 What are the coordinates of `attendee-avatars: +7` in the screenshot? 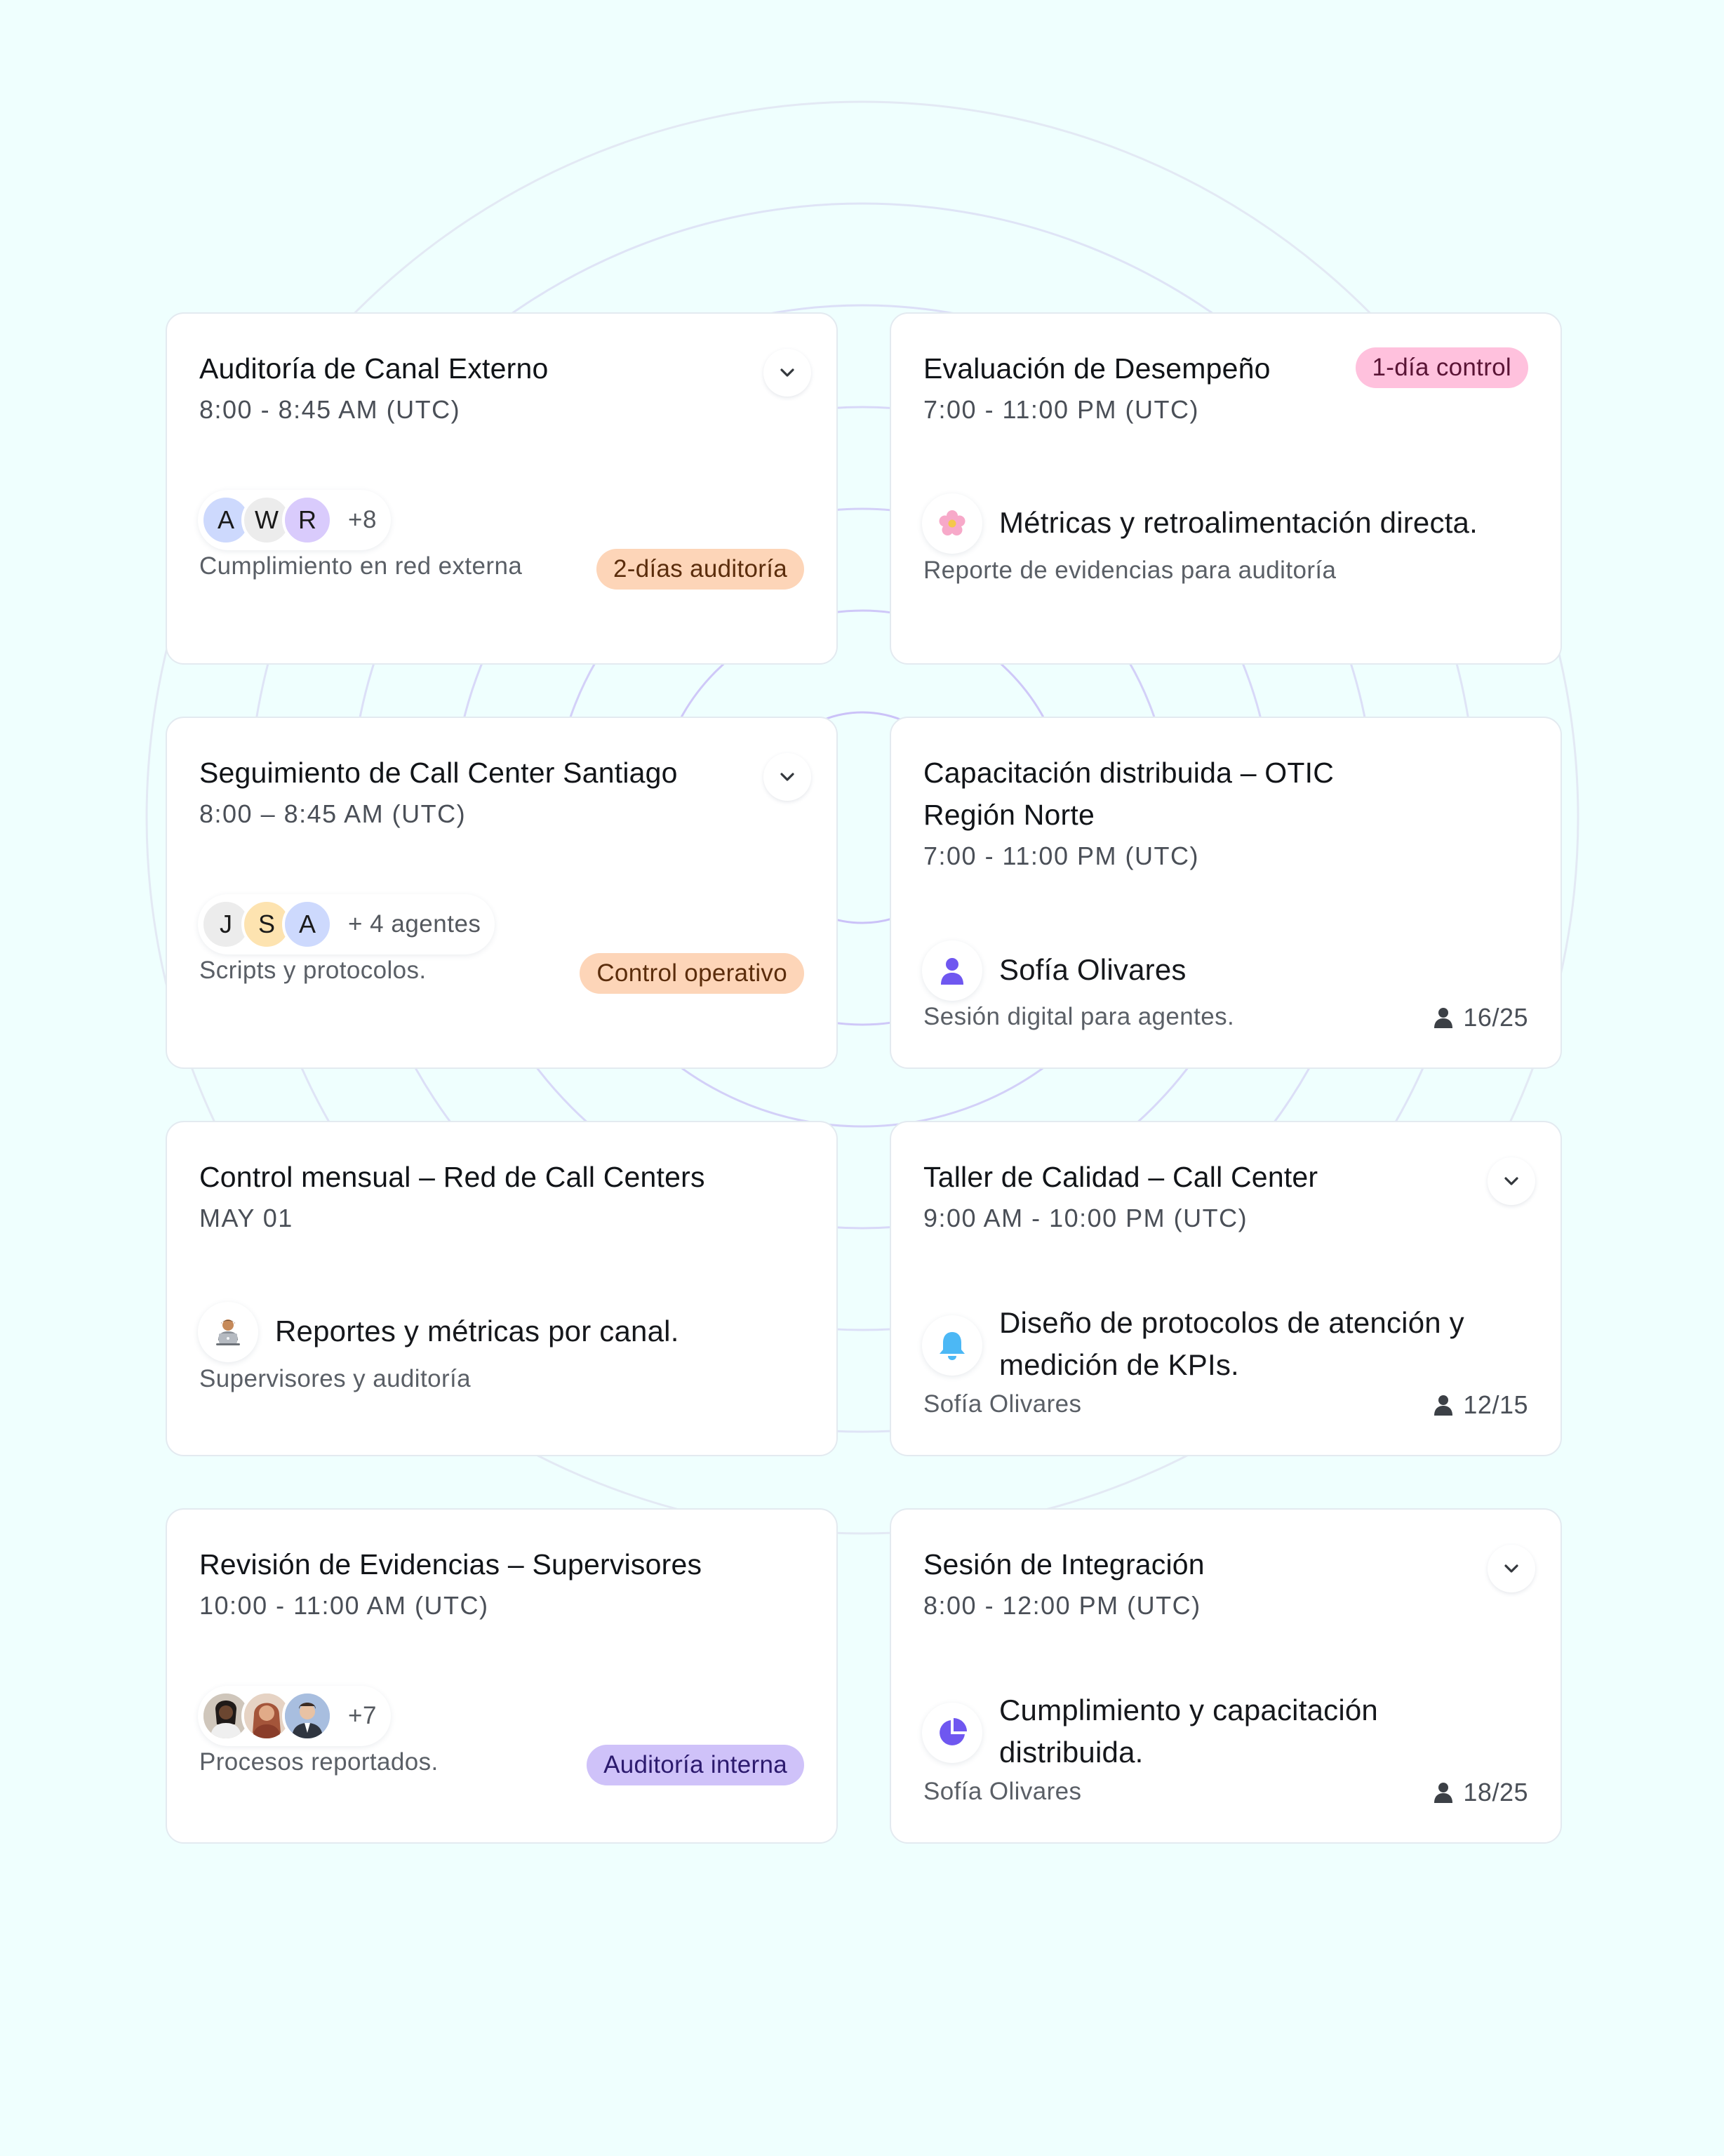 It's located at (294, 1716).